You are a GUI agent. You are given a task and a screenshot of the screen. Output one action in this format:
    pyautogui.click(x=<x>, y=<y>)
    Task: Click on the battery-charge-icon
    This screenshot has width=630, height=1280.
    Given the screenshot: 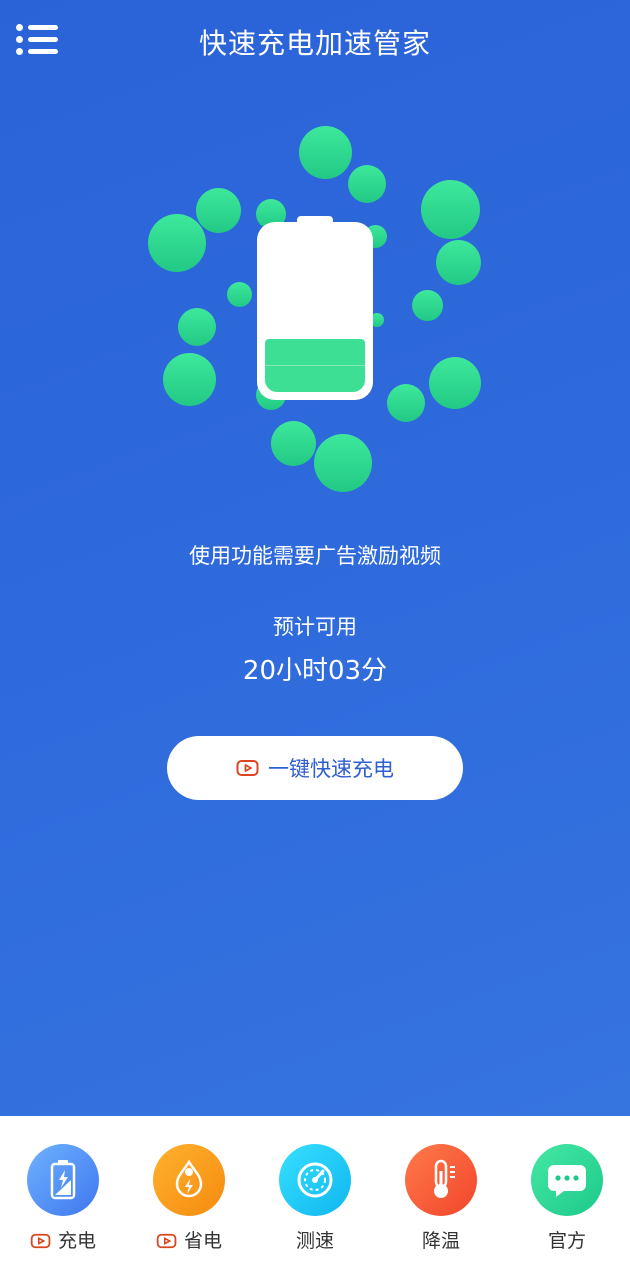 What is the action you would take?
    pyautogui.click(x=63, y=1180)
    